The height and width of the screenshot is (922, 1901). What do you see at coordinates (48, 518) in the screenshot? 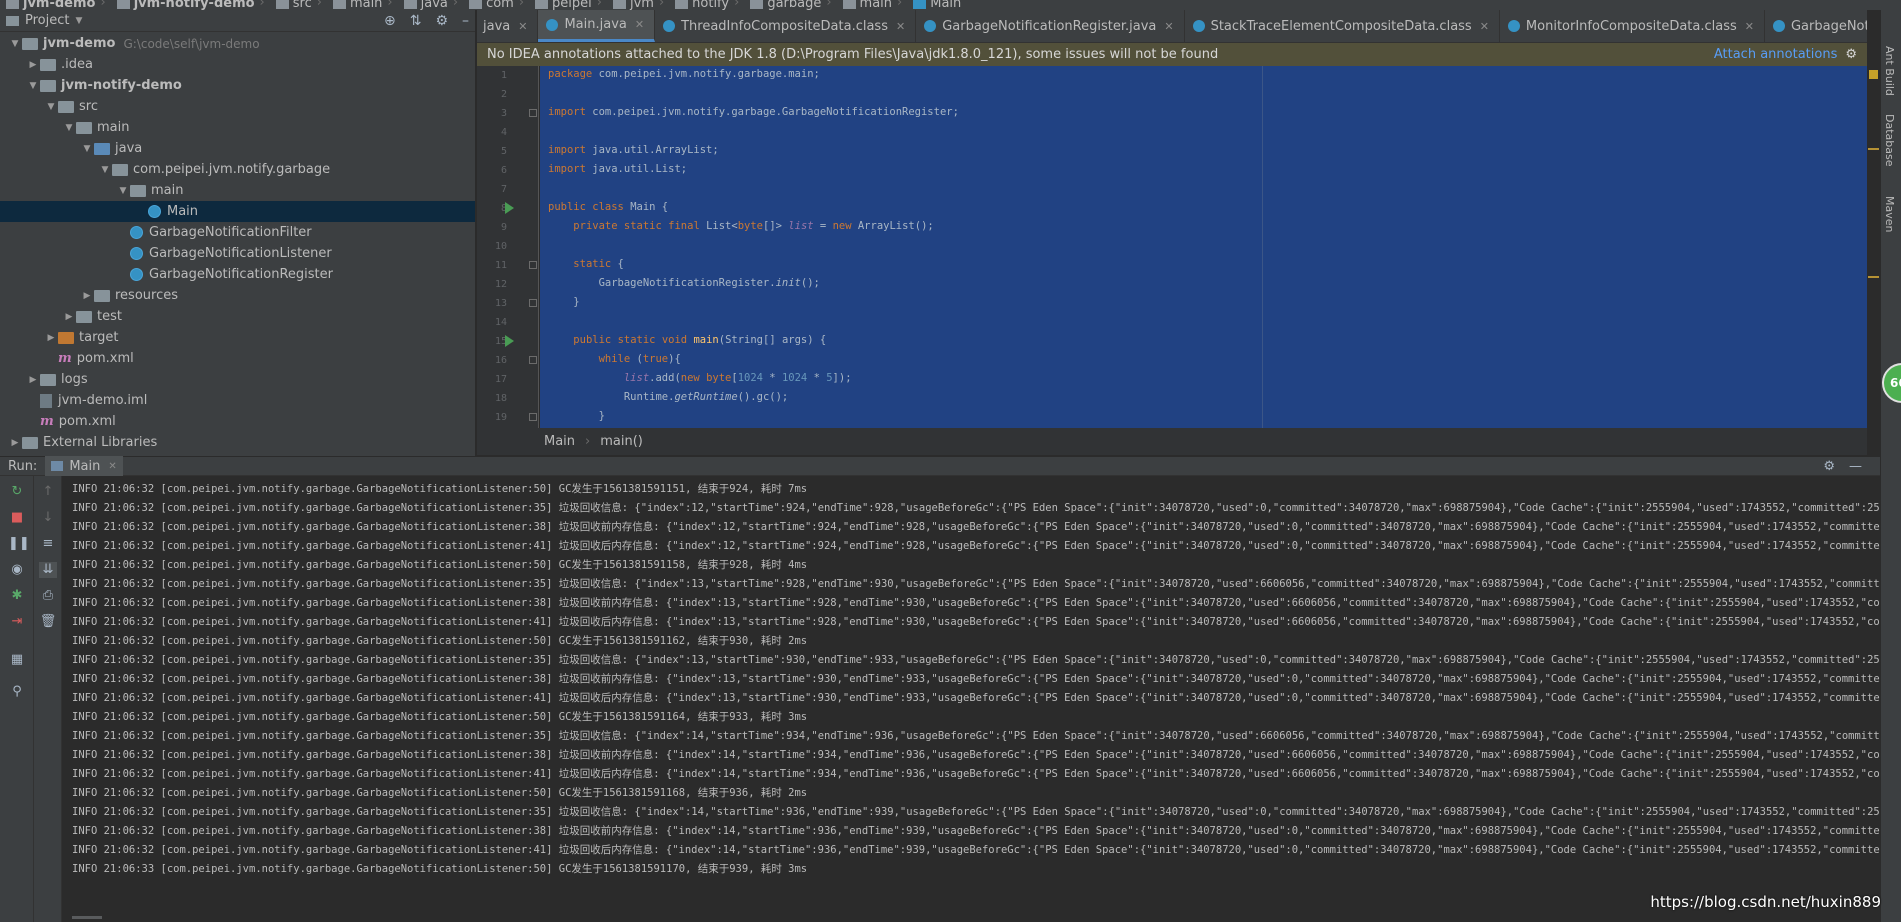
I see `arrow-down-icon: ↓` at bounding box center [48, 518].